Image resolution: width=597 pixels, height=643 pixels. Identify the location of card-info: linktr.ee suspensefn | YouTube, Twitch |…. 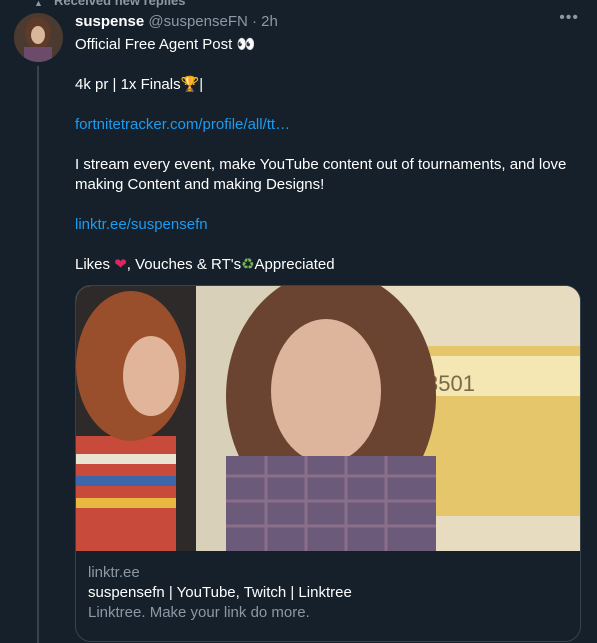
(328, 587).